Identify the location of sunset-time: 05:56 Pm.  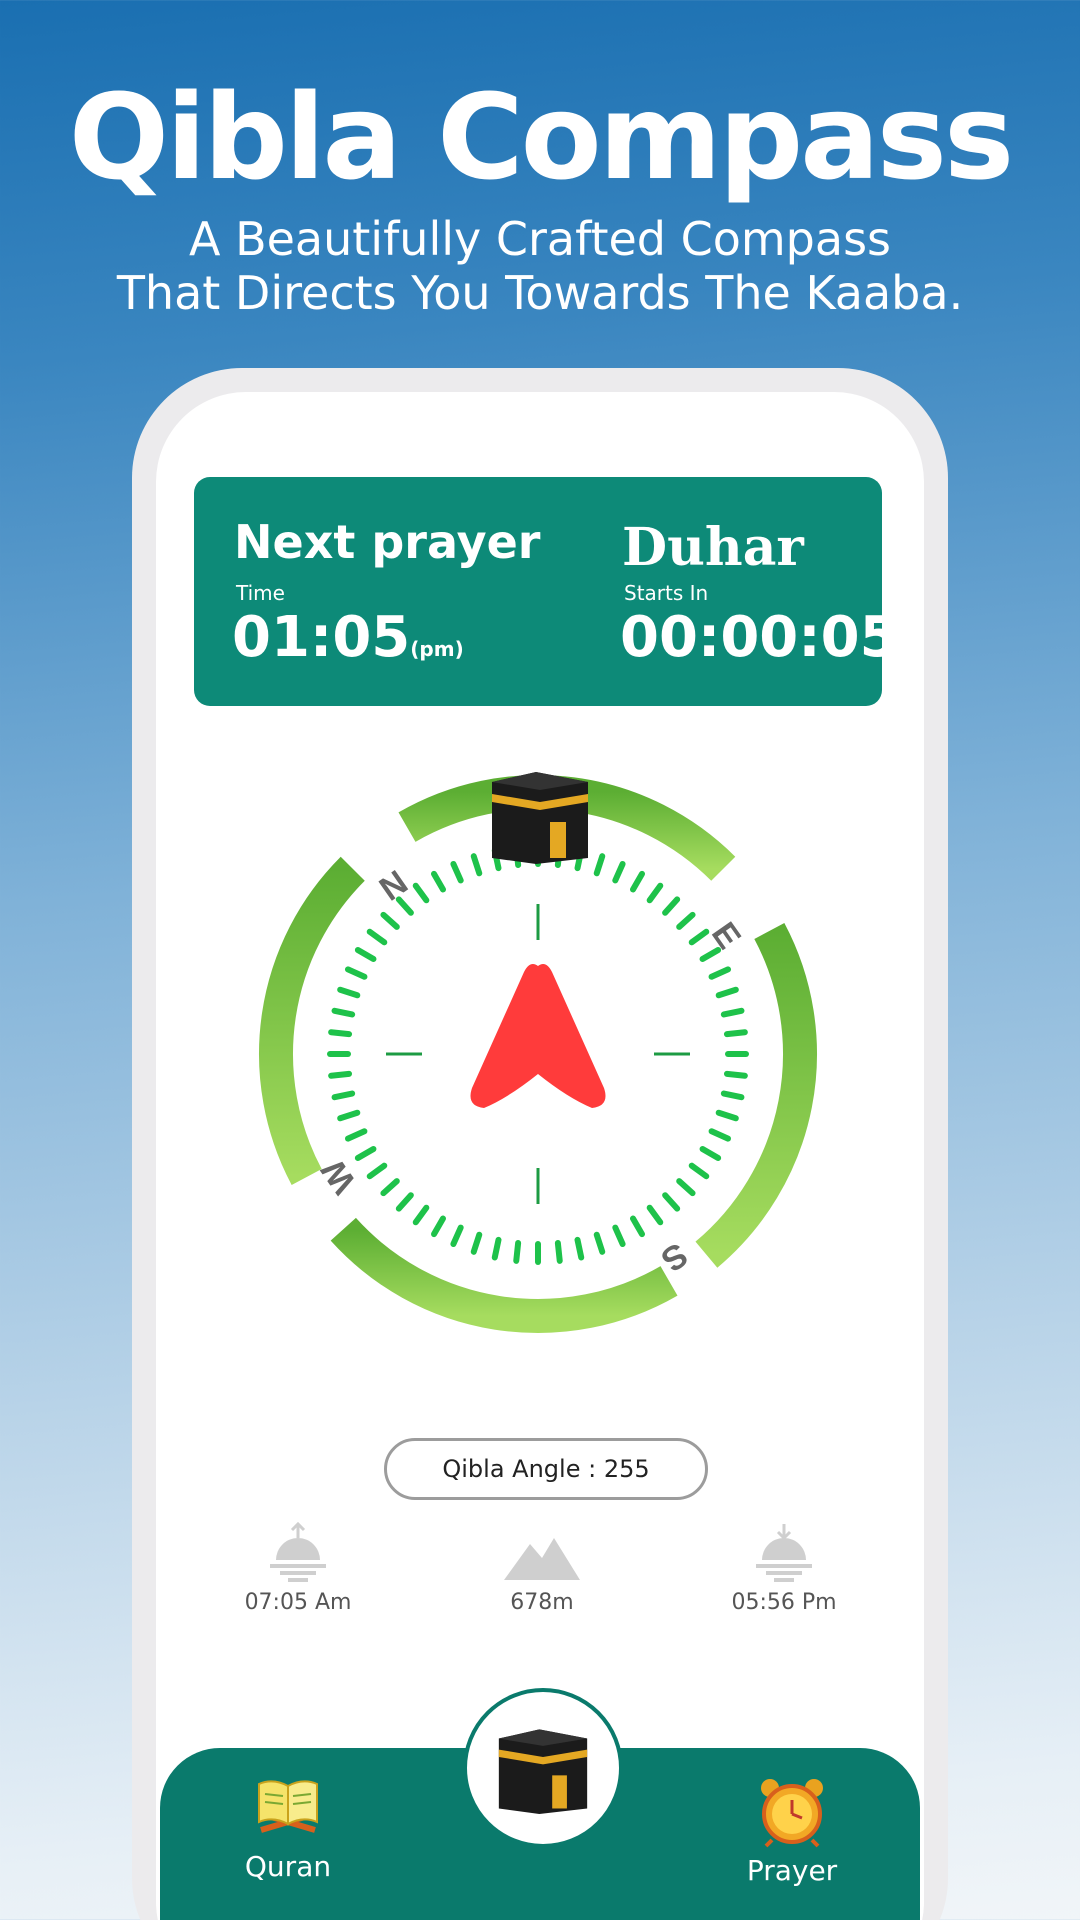
(784, 1602).